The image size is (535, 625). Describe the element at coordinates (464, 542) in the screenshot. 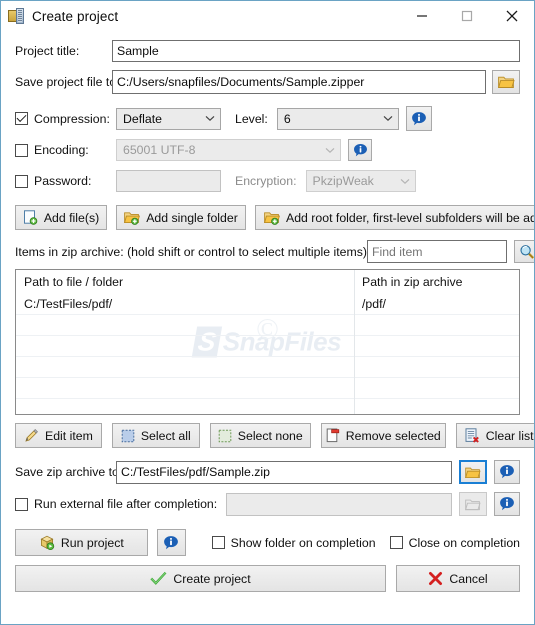

I see `close-on-completion-label: Close on completion` at that location.